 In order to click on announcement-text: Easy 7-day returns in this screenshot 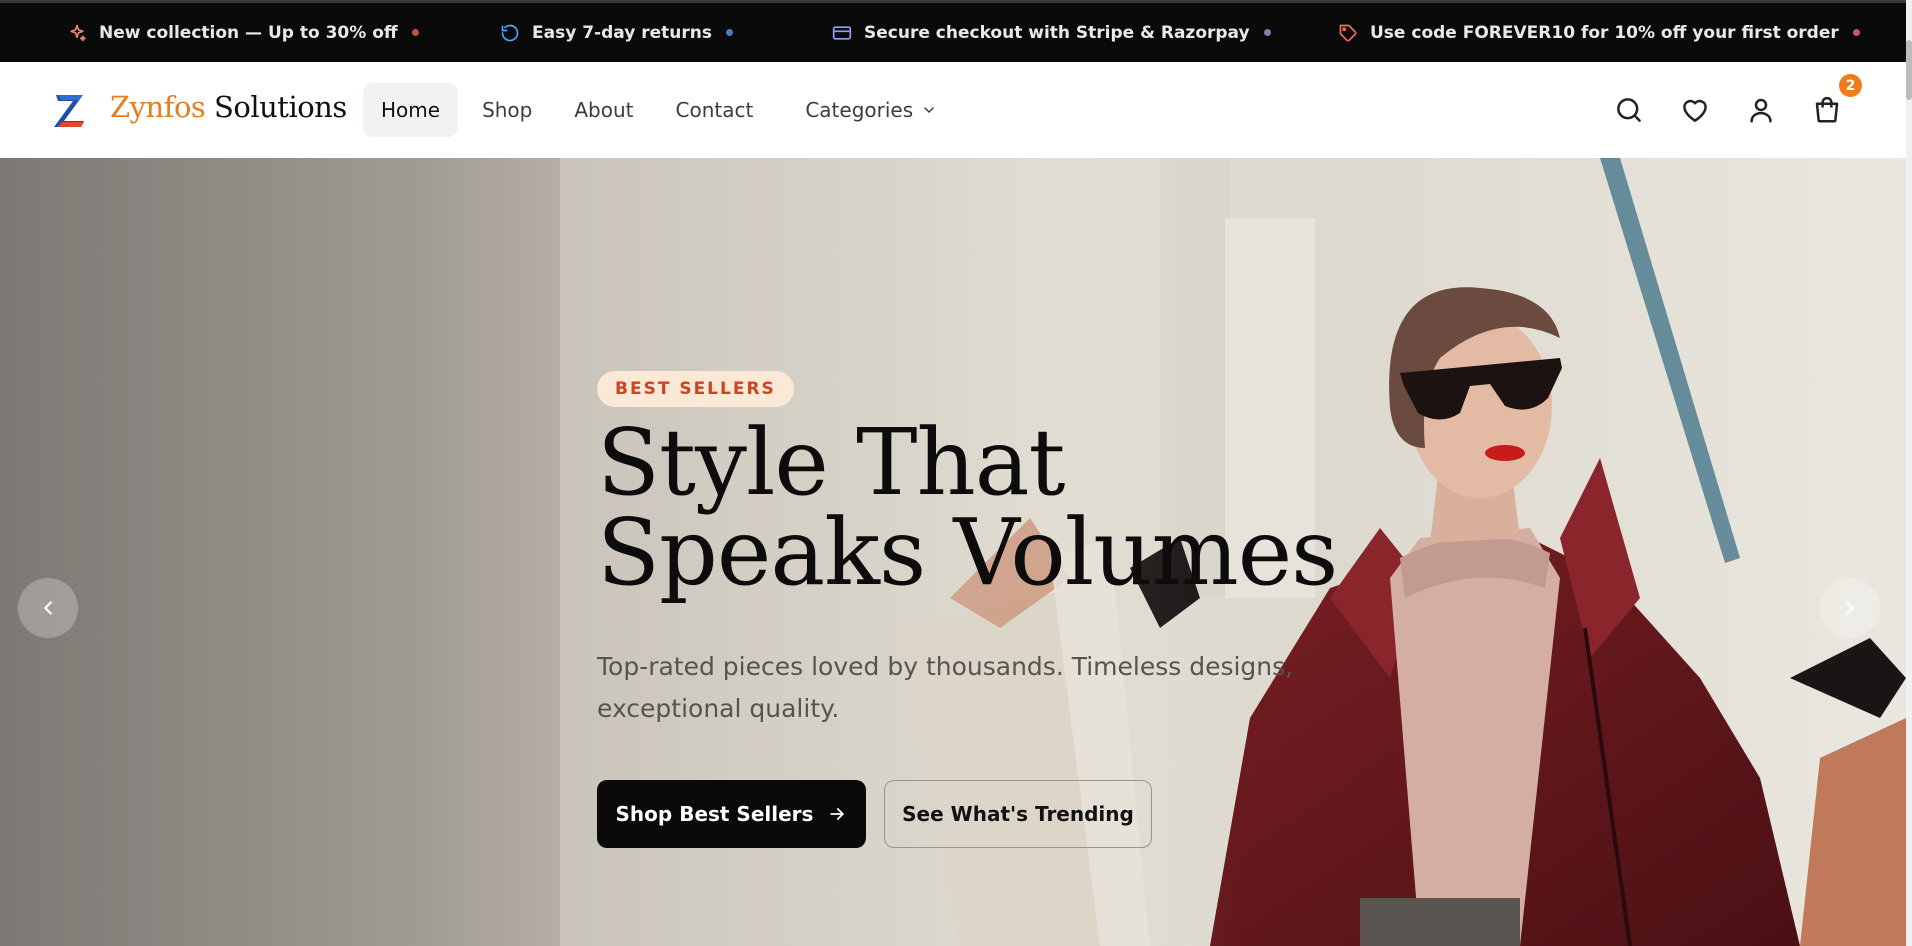, I will do `click(622, 32)`.